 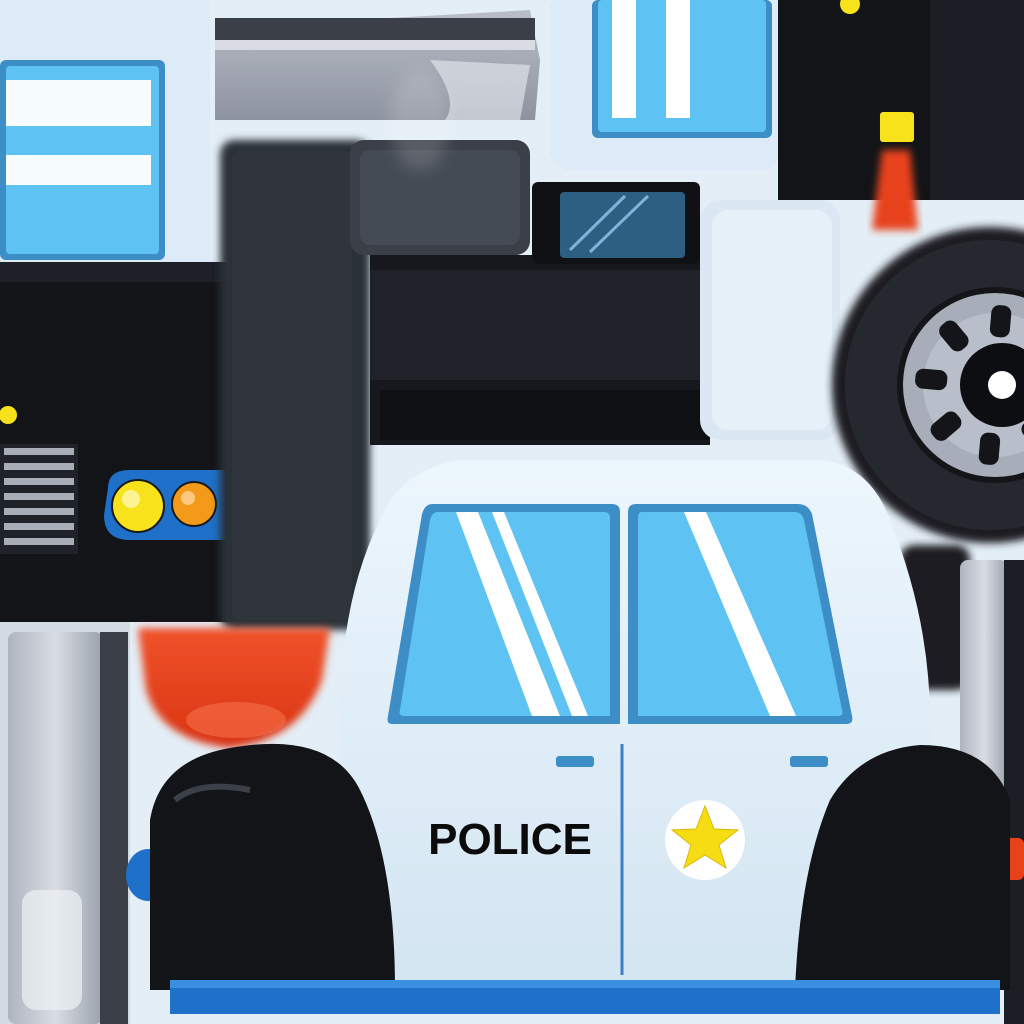 I want to click on roof-bar, so click(x=377, y=65).